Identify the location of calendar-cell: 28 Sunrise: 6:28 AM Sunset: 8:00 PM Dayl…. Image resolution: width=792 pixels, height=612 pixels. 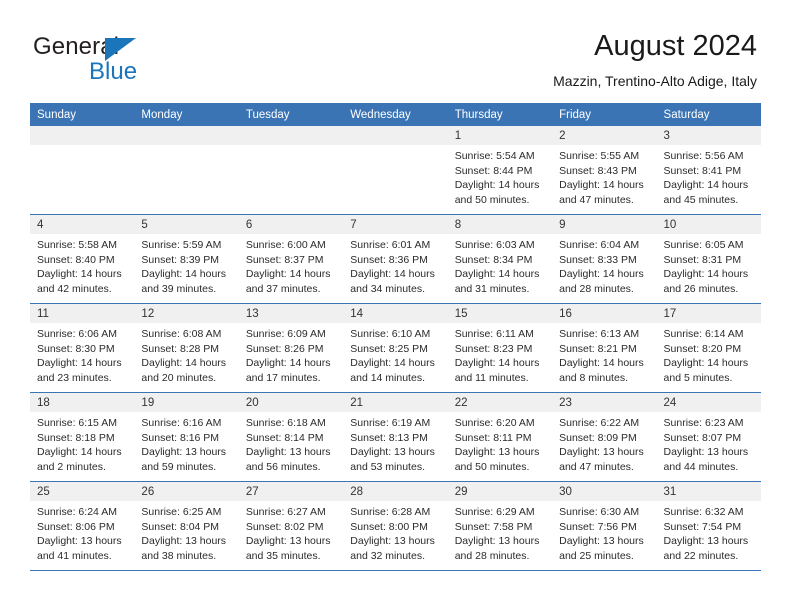
(395, 526).